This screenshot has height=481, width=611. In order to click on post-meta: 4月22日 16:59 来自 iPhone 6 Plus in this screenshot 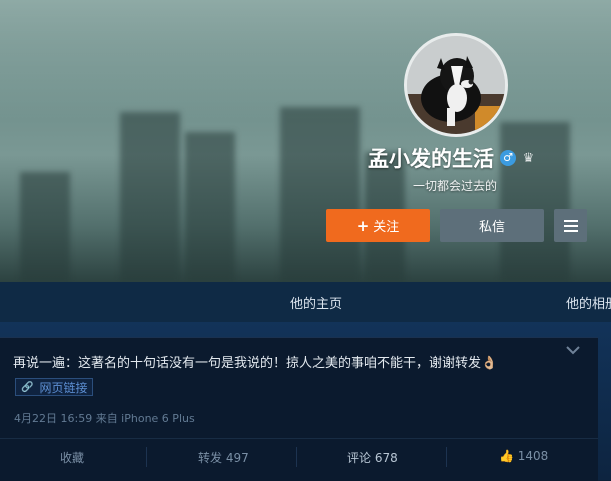, I will do `click(104, 418)`.